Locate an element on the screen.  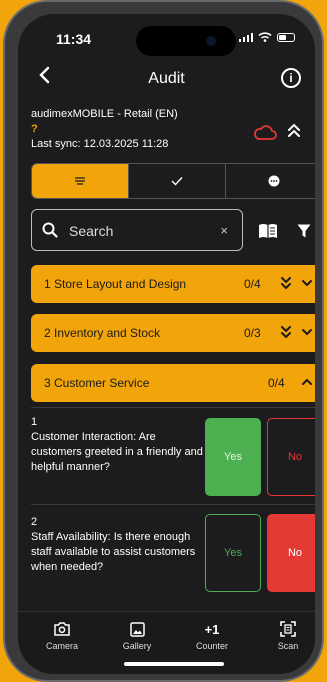
dynamic-island is located at coordinates (186, 41).